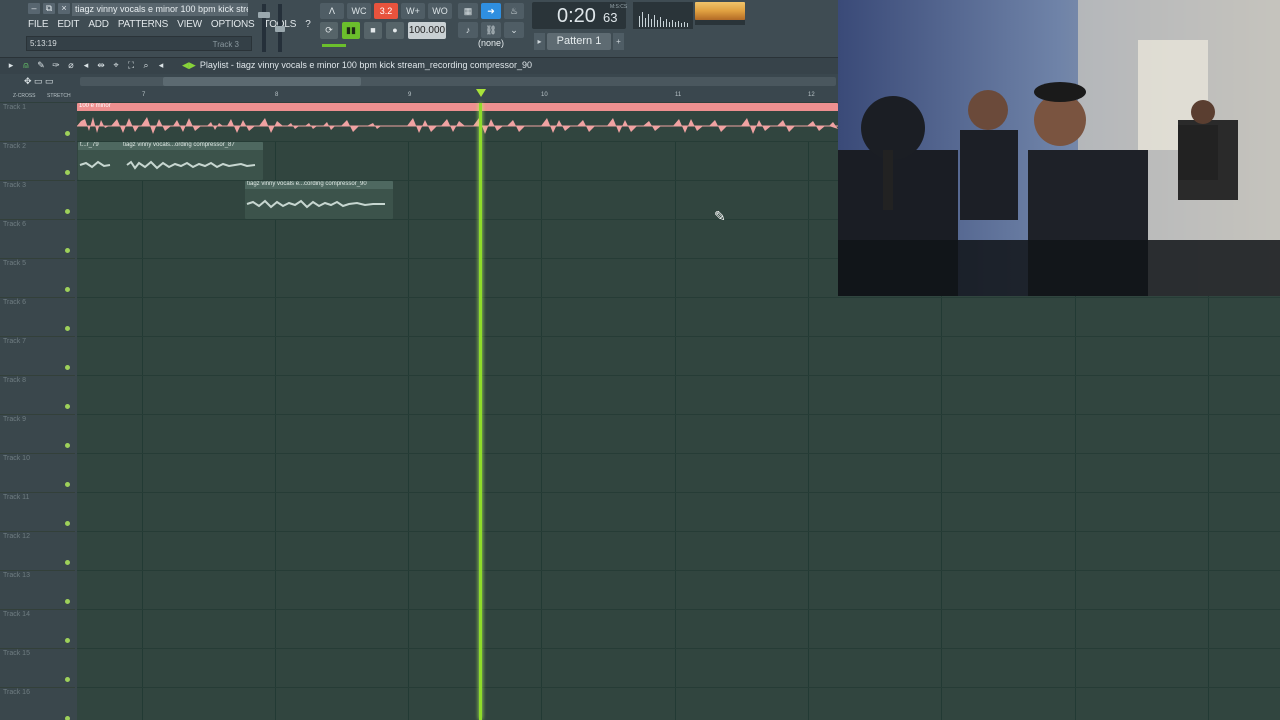 The image size is (1280, 720). What do you see at coordinates (262, 81) in the screenshot?
I see `scrollbar-thumb` at bounding box center [262, 81].